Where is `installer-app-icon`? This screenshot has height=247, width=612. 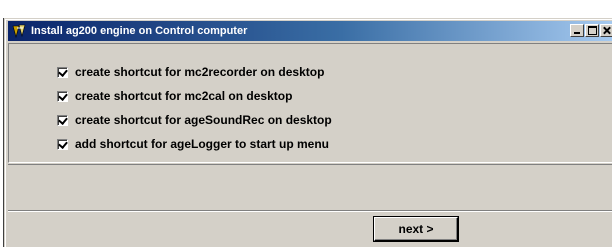
installer-app-icon is located at coordinates (19, 31).